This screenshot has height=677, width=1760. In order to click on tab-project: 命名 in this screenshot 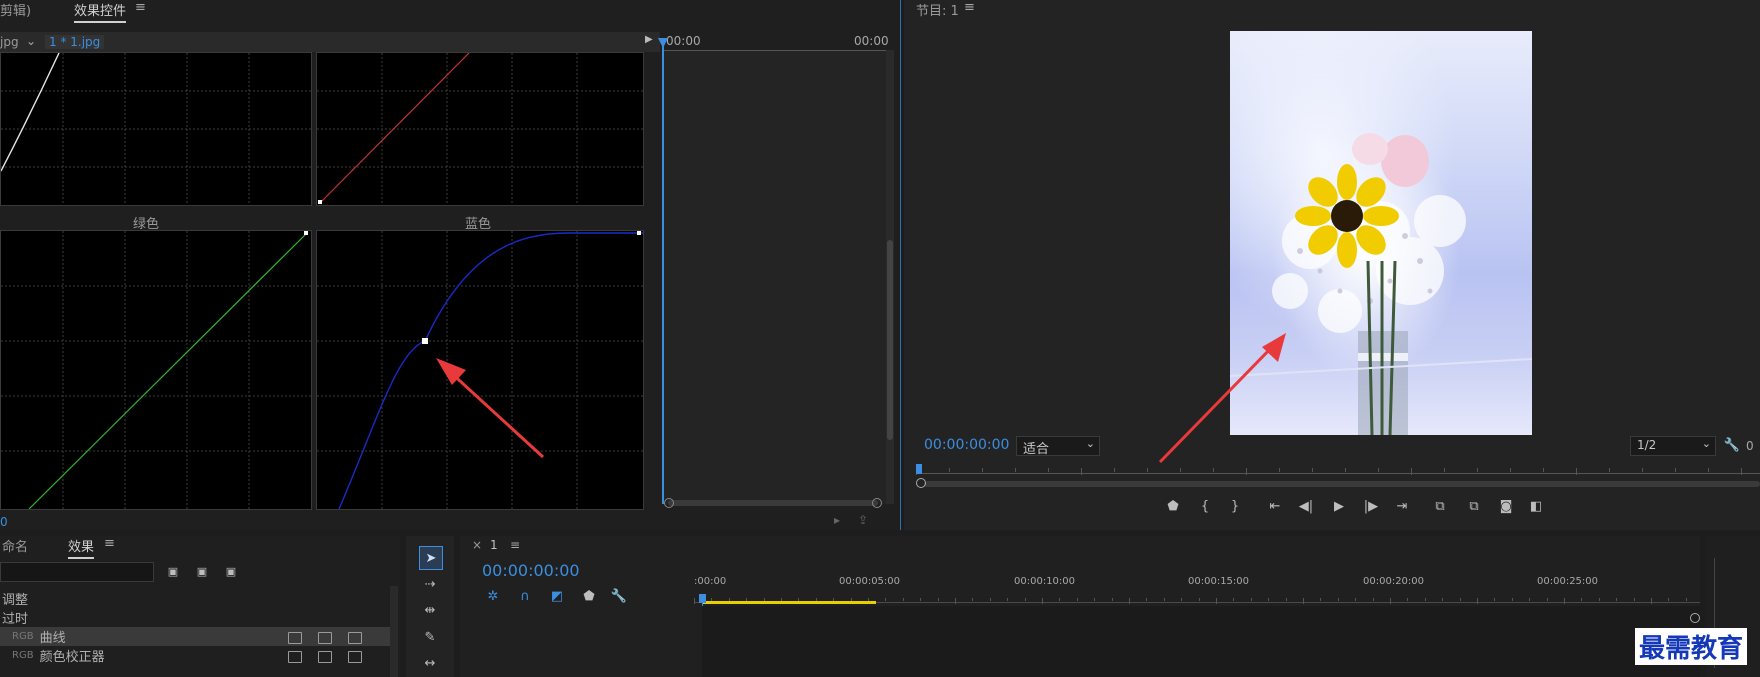, I will do `click(15, 545)`.